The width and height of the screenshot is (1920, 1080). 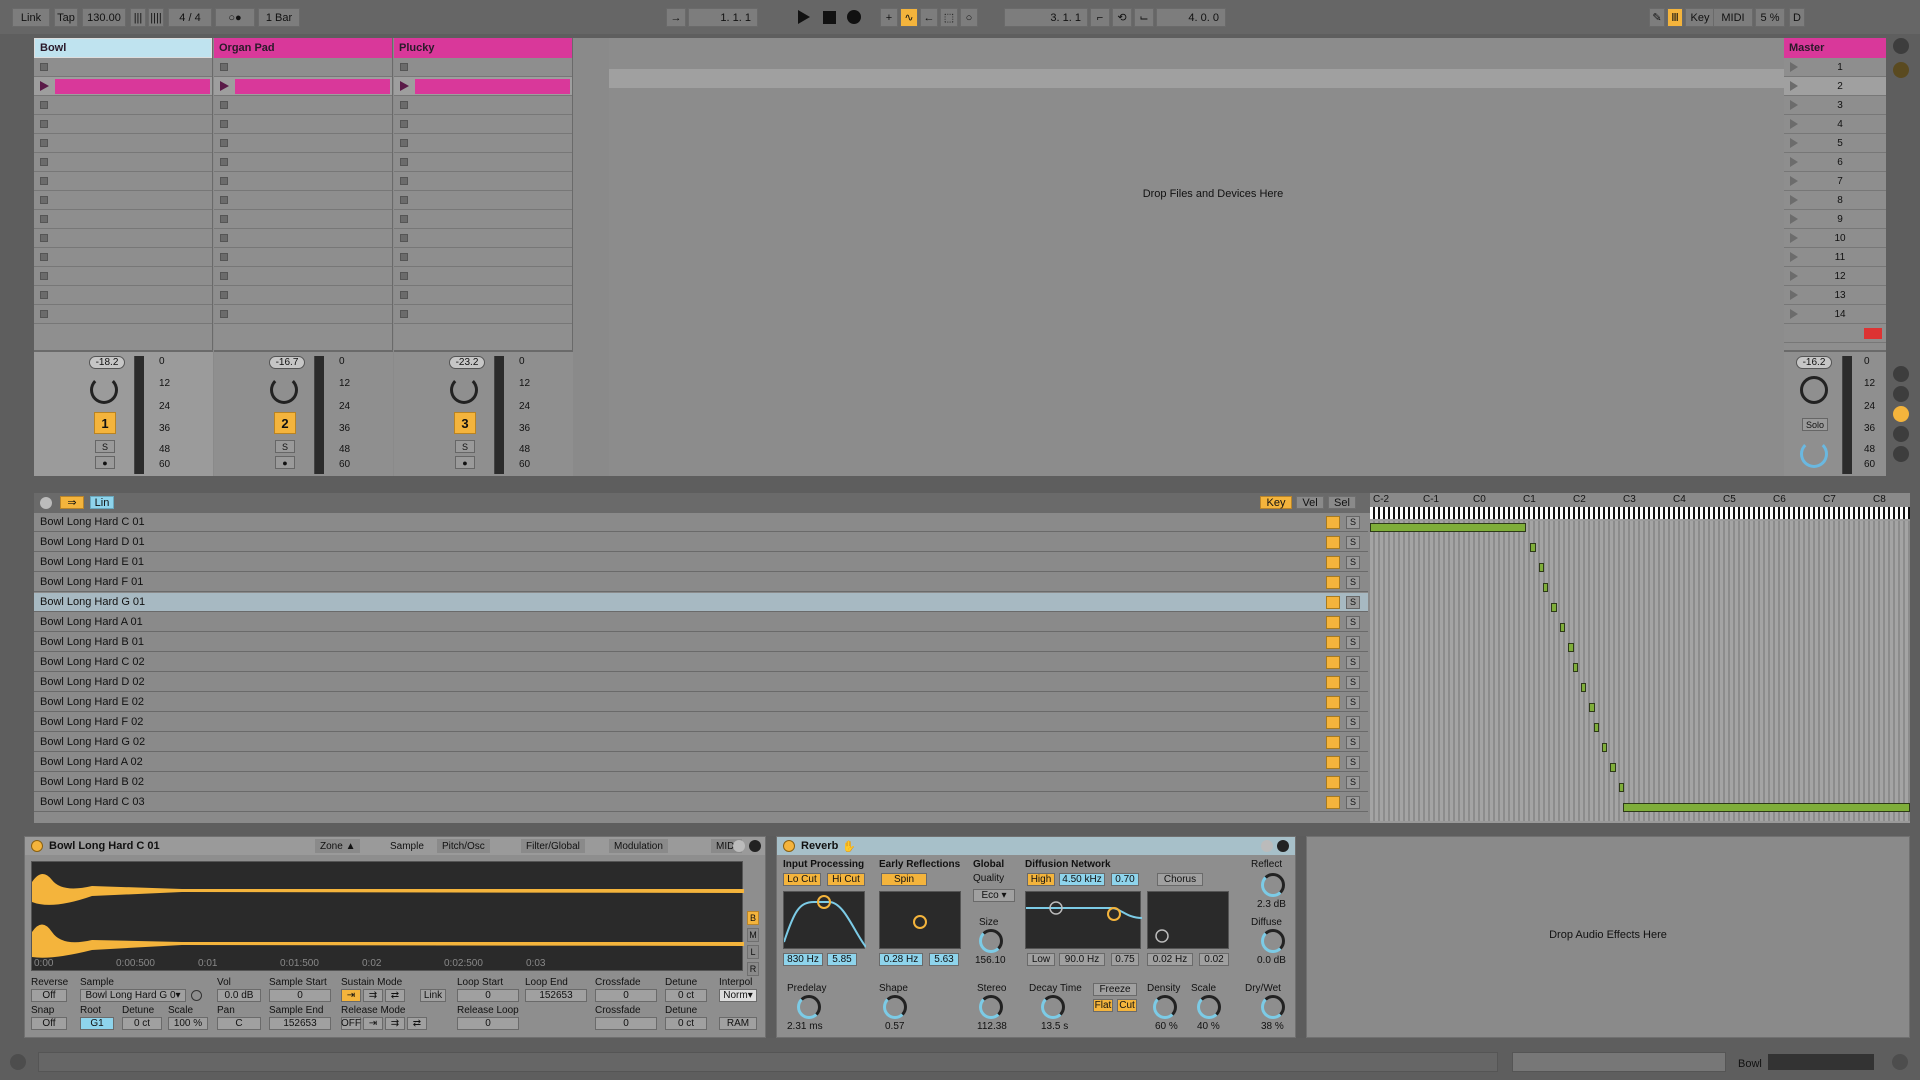 What do you see at coordinates (686, 1023) in the screenshot?
I see `release-detune-field: 0 ct` at bounding box center [686, 1023].